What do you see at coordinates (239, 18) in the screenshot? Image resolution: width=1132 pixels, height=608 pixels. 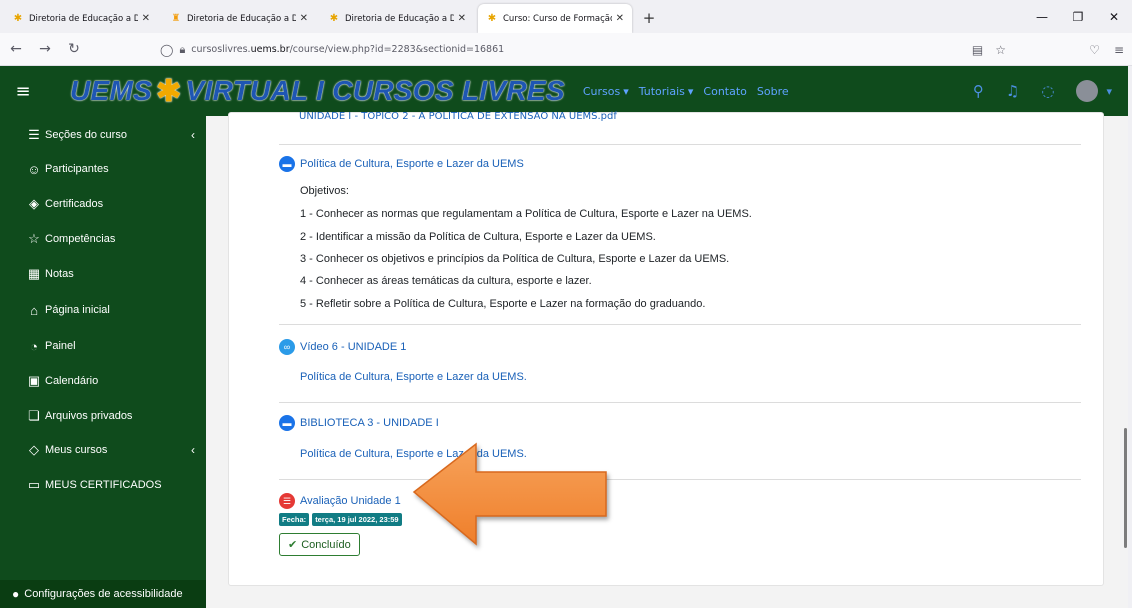 I see `browser-tab: ♜ Diretoria de Educação a Distânc ✕` at bounding box center [239, 18].